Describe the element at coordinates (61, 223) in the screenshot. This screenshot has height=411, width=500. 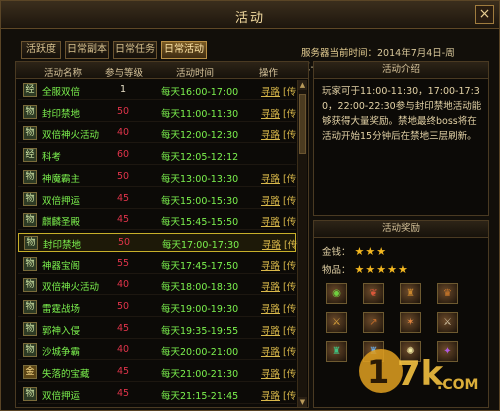
I see `activity-name: 麒麟圣殿` at that location.